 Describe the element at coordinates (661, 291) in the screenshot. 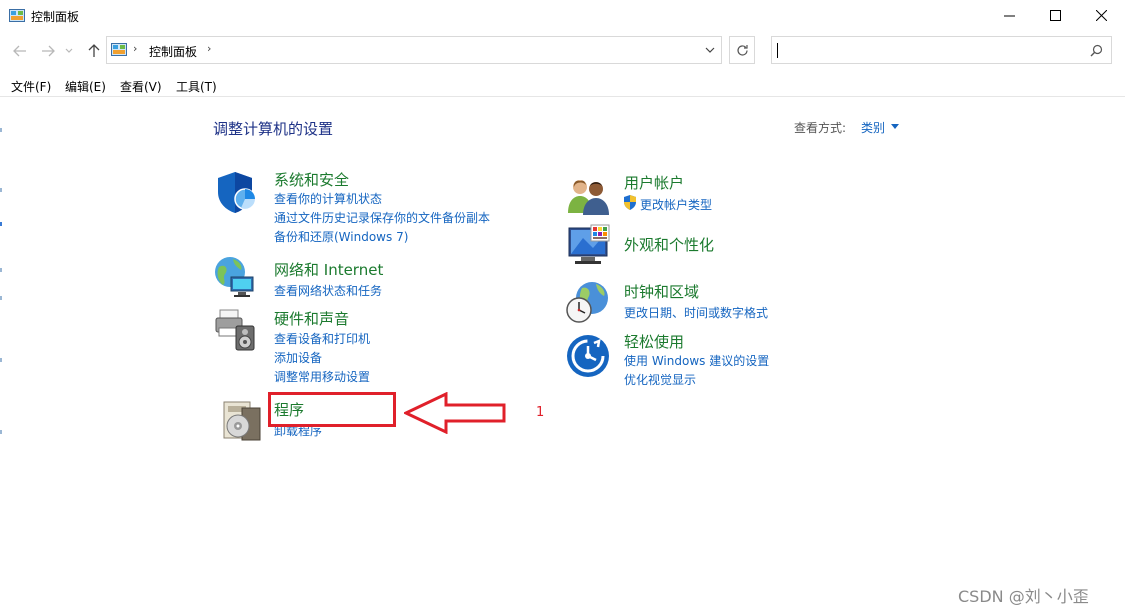

I see `category-clock-region: 时钟和区域` at that location.